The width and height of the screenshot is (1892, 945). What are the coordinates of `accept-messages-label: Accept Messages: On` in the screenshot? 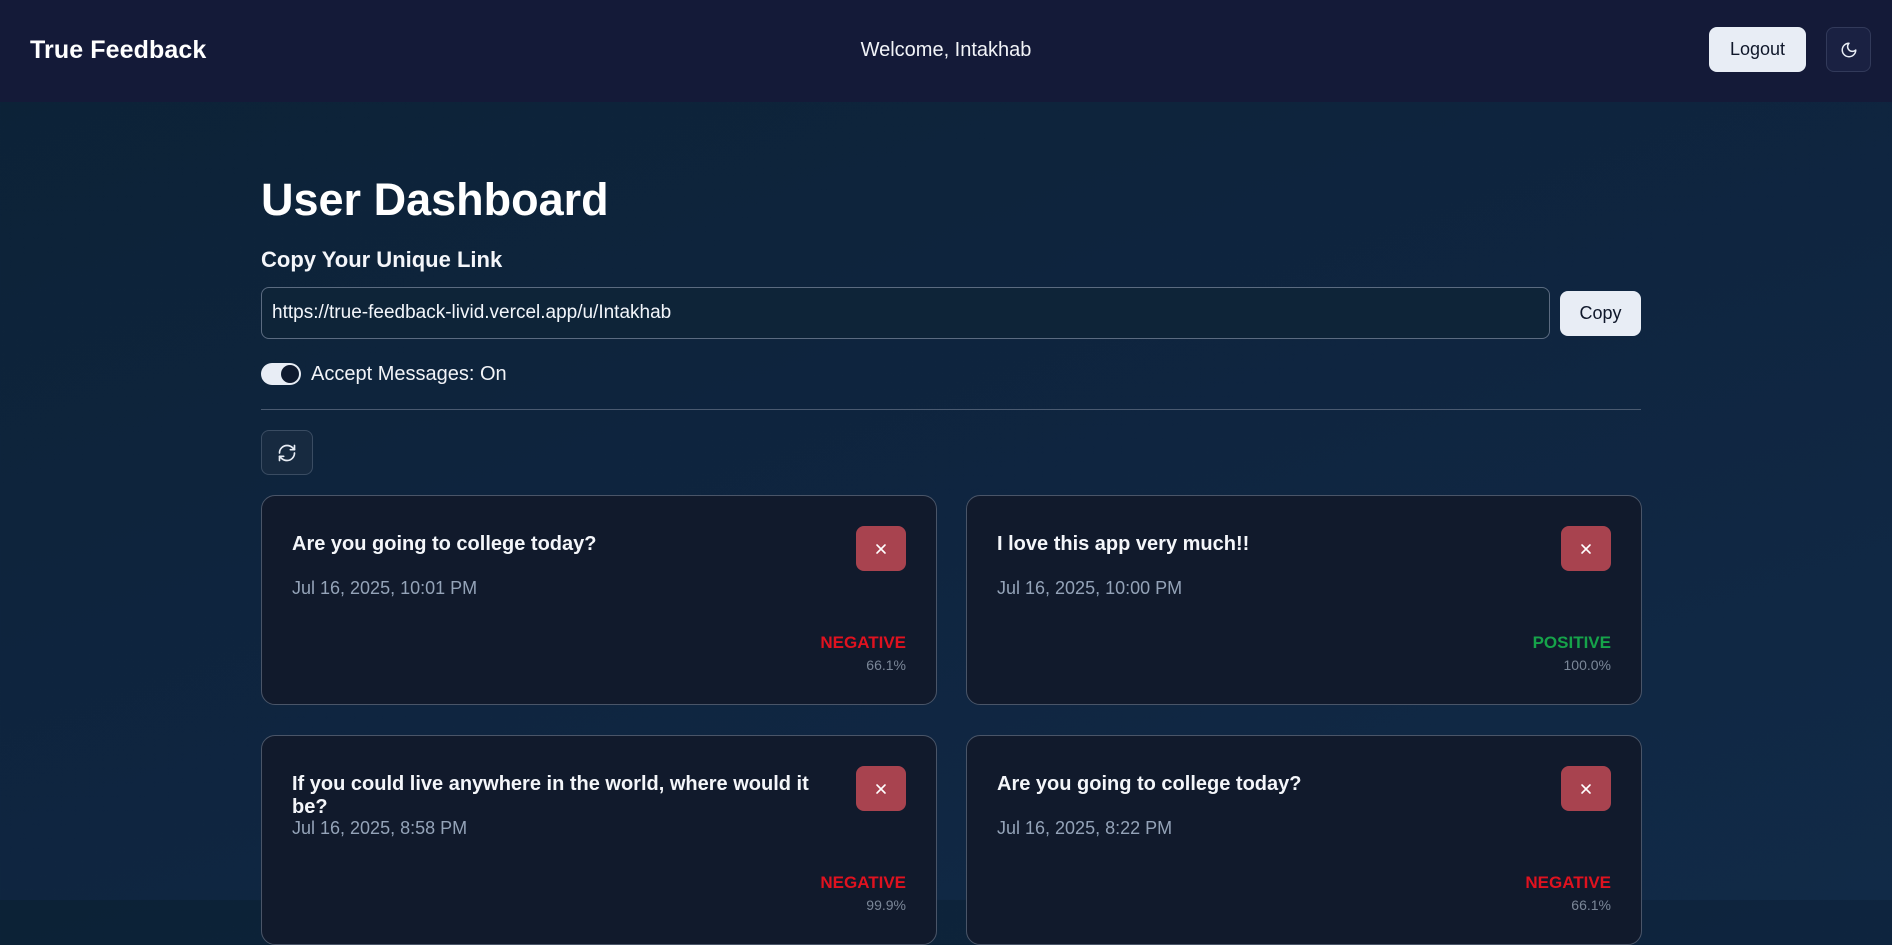 It's located at (409, 373).